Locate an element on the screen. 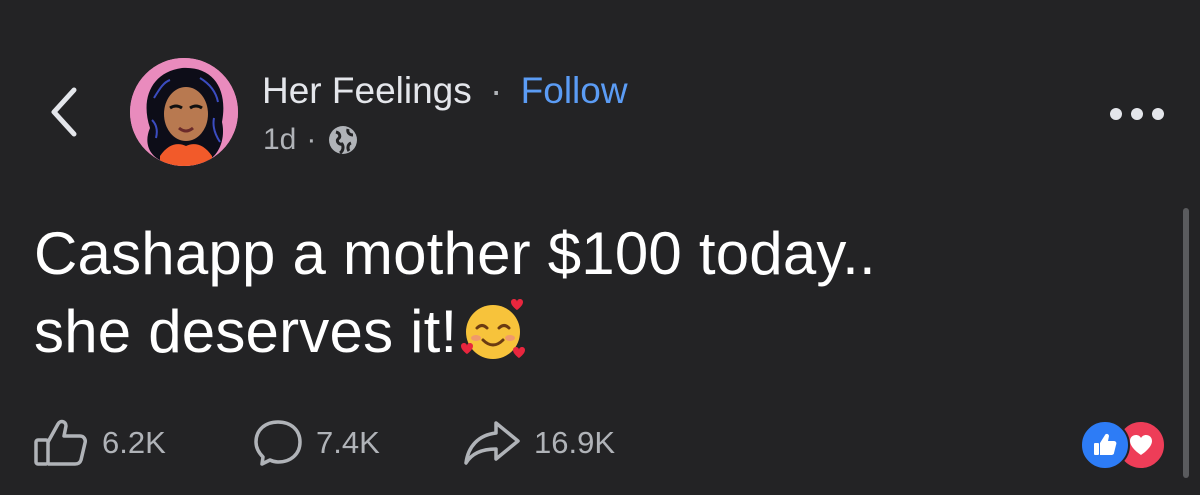 The width and height of the screenshot is (1200, 495). chevron-left-icon is located at coordinates (64, 112).